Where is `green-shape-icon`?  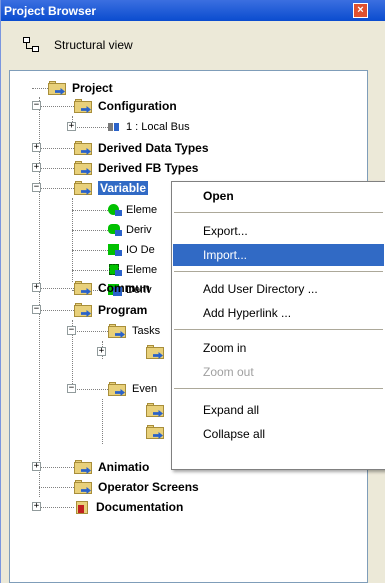
green-shape-icon is located at coordinates (115, 230).